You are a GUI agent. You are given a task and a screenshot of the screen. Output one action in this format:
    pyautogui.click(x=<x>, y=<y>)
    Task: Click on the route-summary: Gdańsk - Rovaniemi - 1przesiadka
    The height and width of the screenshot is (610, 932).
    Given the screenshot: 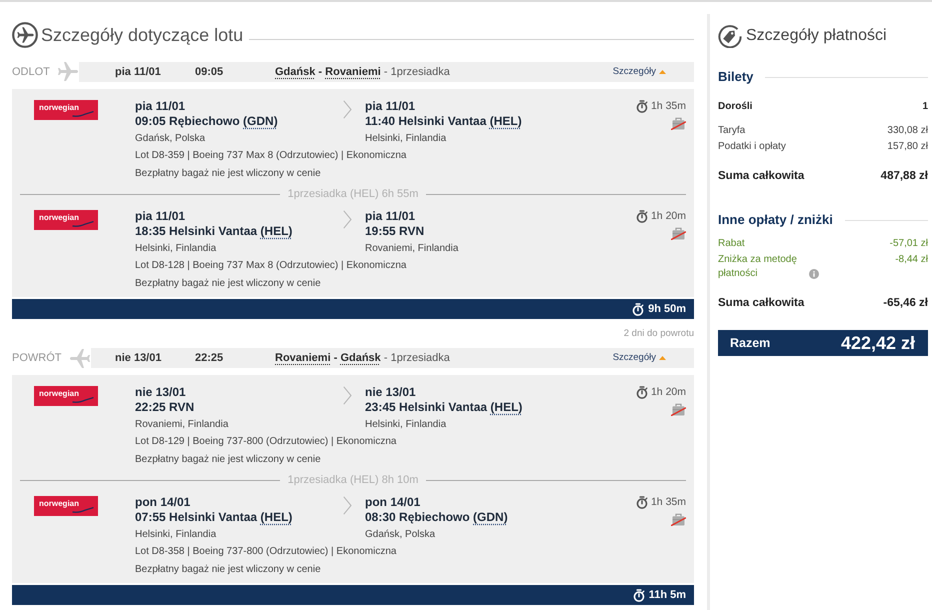 What is the action you would take?
    pyautogui.click(x=363, y=72)
    